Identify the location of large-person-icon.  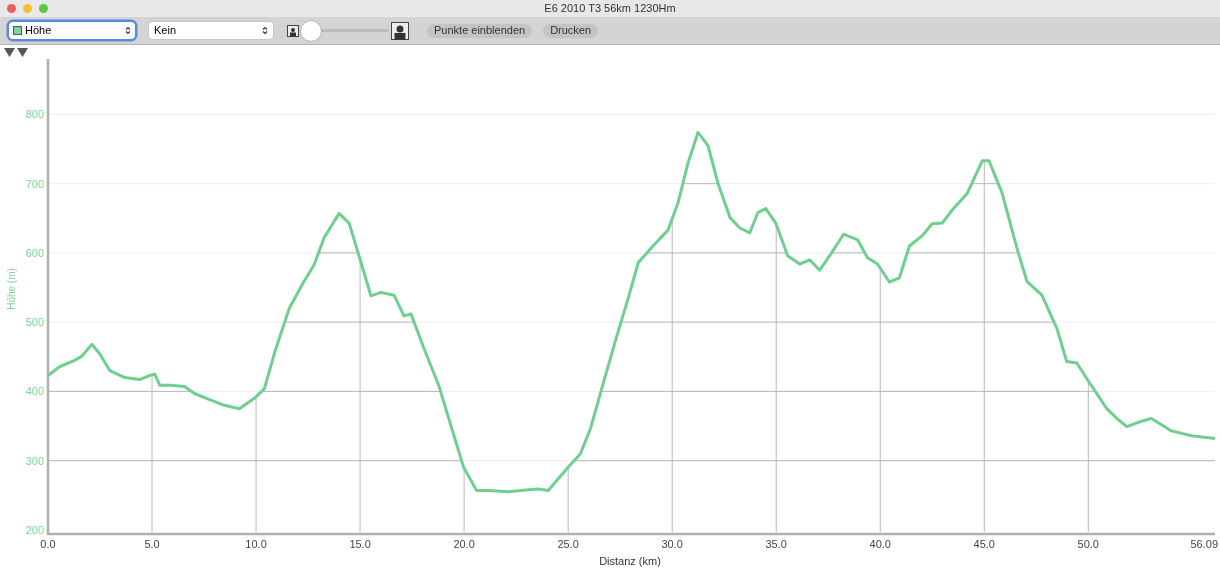
(400, 30).